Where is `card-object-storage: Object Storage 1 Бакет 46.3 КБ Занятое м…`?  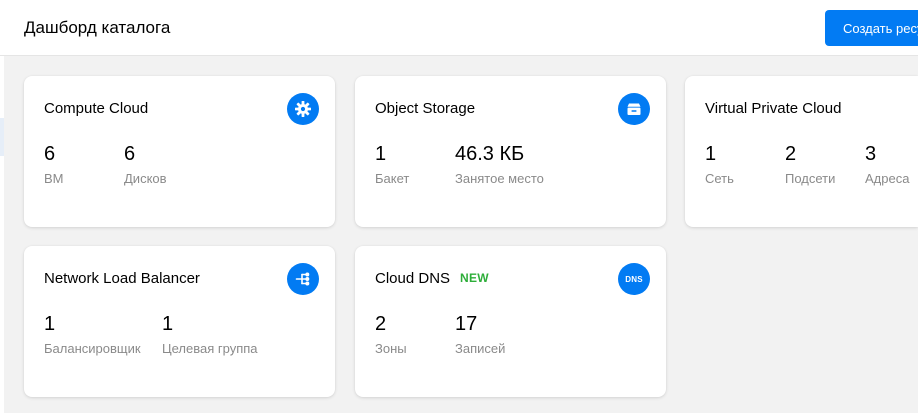
card-object-storage: Object Storage 1 Бакет 46.3 КБ Занятое м… is located at coordinates (510, 151).